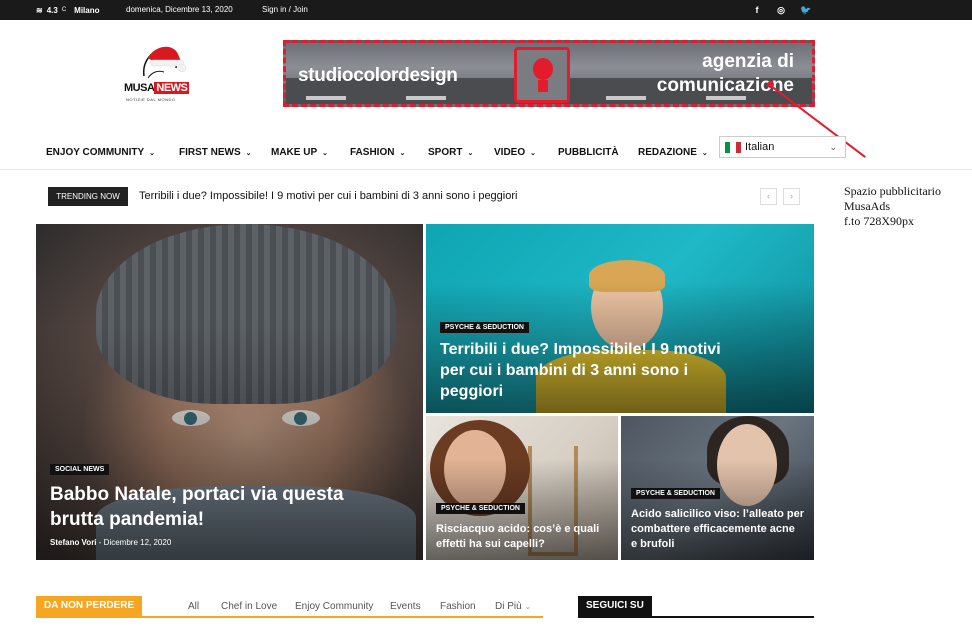 This screenshot has width=972, height=628. I want to click on weather-widget: ≋ 4.3 C Milano, so click(68, 10).